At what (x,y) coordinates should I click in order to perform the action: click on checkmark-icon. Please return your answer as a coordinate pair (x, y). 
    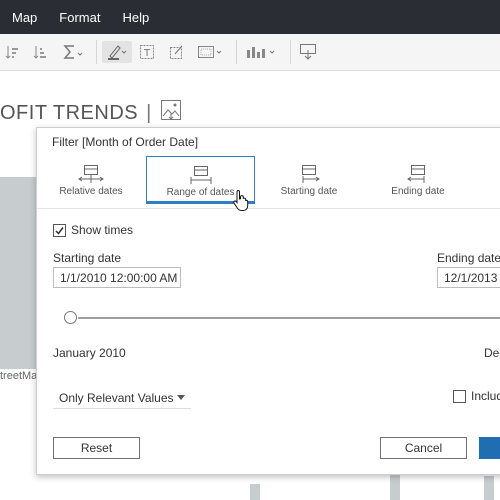
    Looking at the image, I should click on (59, 231).